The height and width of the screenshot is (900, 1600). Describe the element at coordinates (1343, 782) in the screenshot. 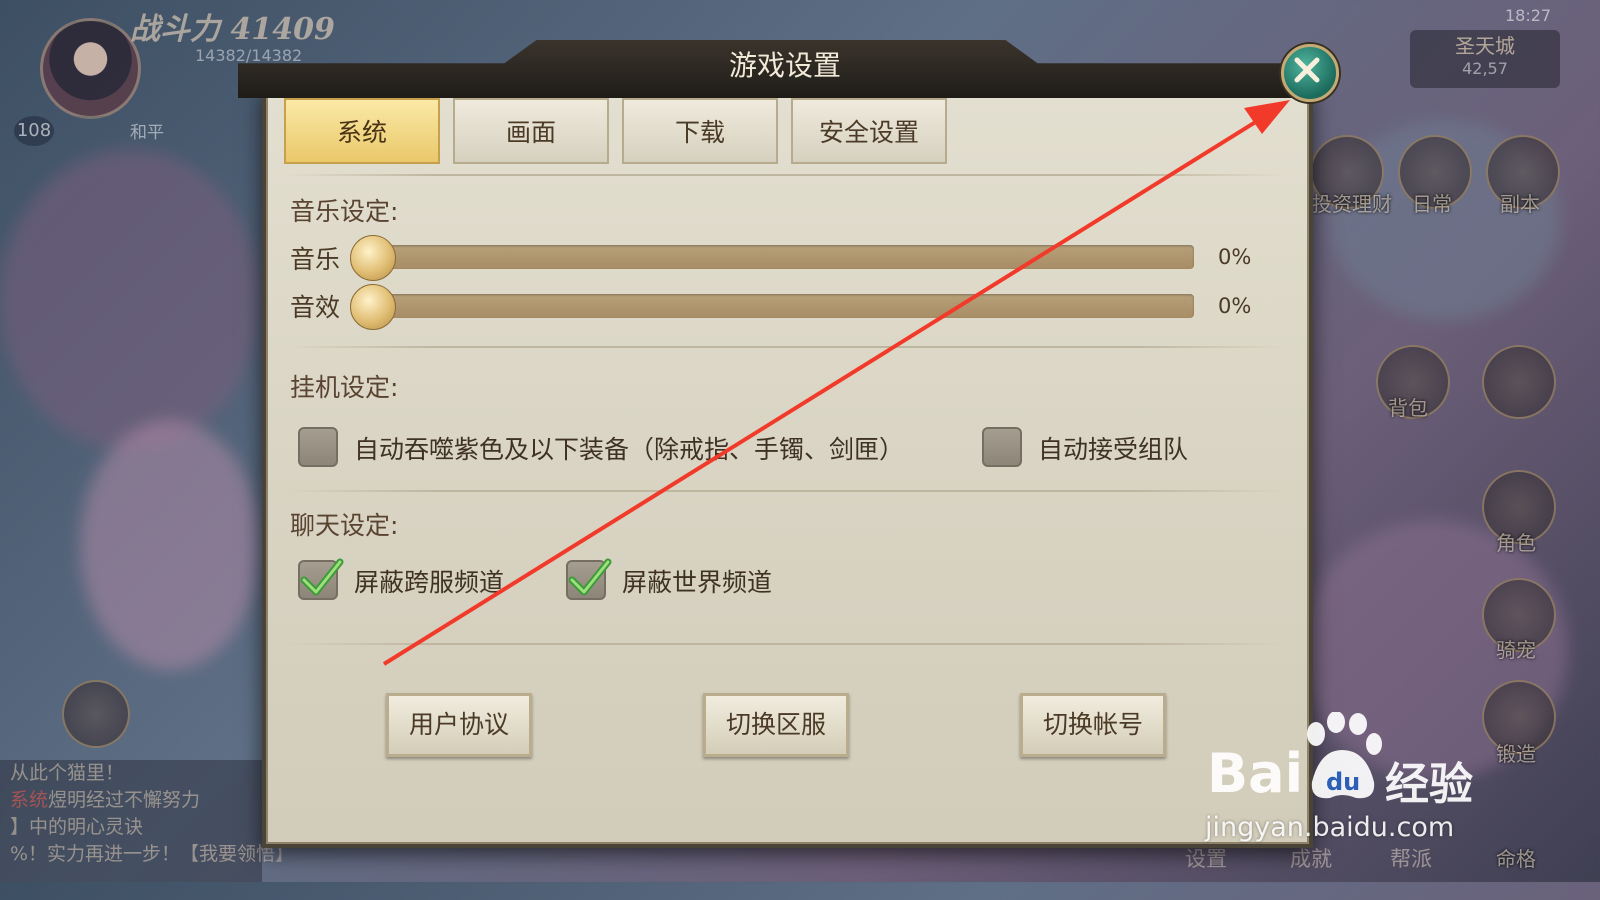

I see `svg-text: du` at that location.